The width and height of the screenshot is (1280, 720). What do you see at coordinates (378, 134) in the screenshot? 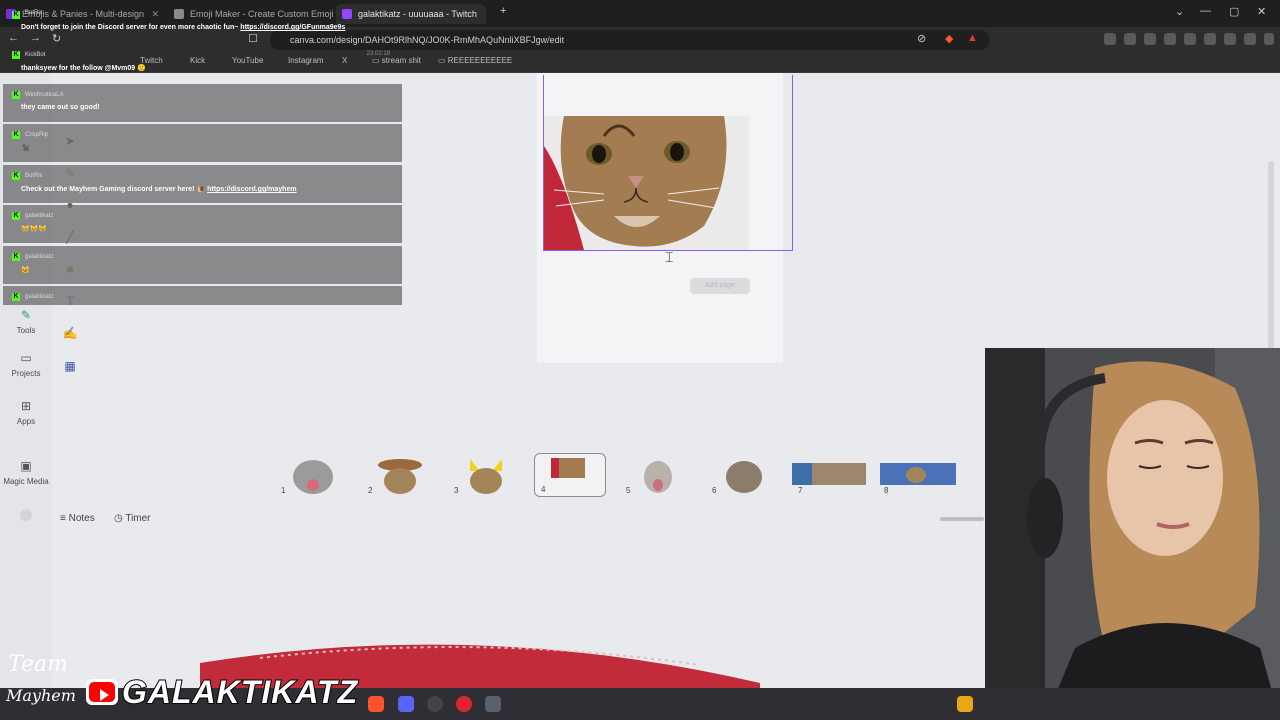
I see `chat-time: 23:11:05` at bounding box center [378, 134].